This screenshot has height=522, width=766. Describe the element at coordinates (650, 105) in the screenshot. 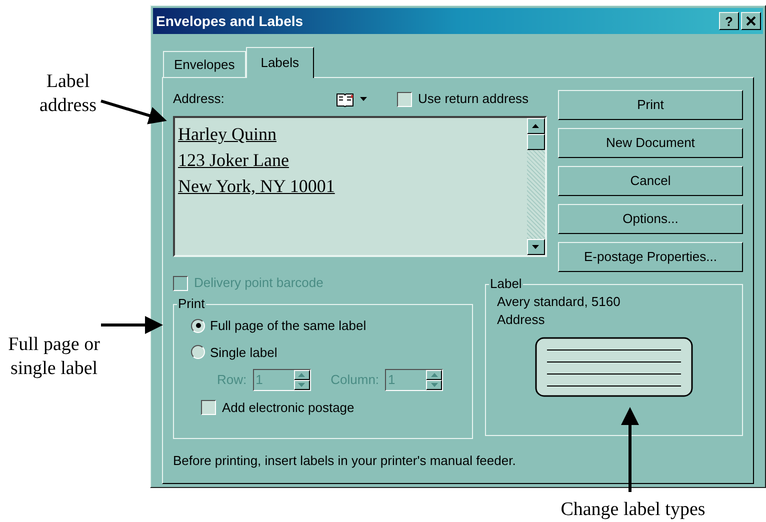

I see `dialog-button: Print` at that location.